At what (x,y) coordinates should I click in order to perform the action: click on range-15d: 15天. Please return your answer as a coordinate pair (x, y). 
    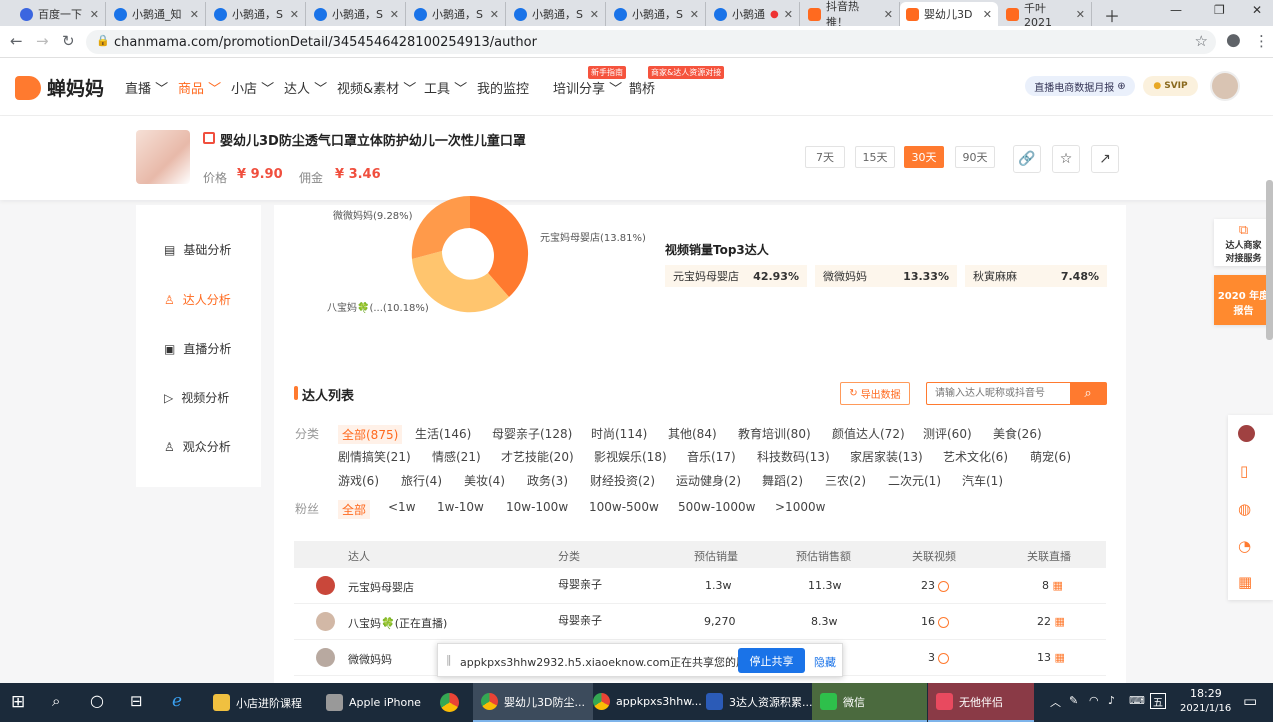
    Looking at the image, I should click on (875, 157).